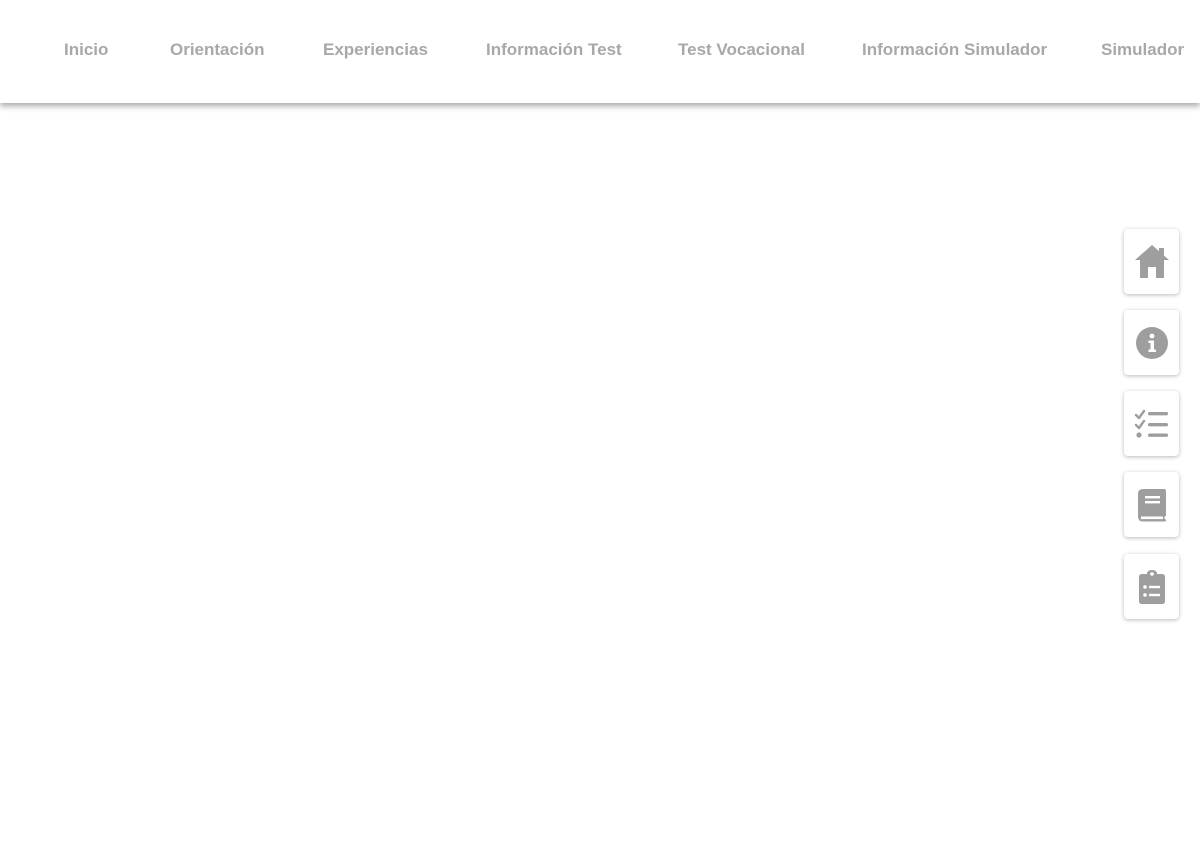 The width and height of the screenshot is (1200, 848). Describe the element at coordinates (217, 50) in the screenshot. I see `nav-item-orientacion: Orientación` at that location.